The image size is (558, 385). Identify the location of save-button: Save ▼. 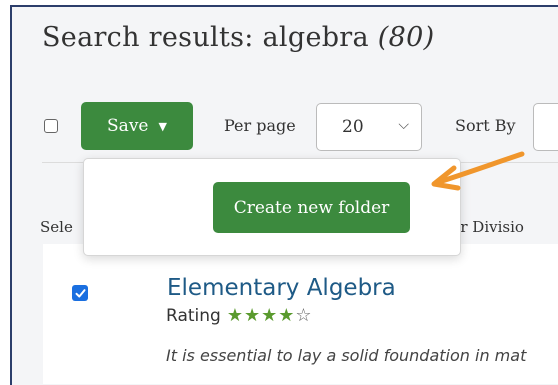
(137, 126).